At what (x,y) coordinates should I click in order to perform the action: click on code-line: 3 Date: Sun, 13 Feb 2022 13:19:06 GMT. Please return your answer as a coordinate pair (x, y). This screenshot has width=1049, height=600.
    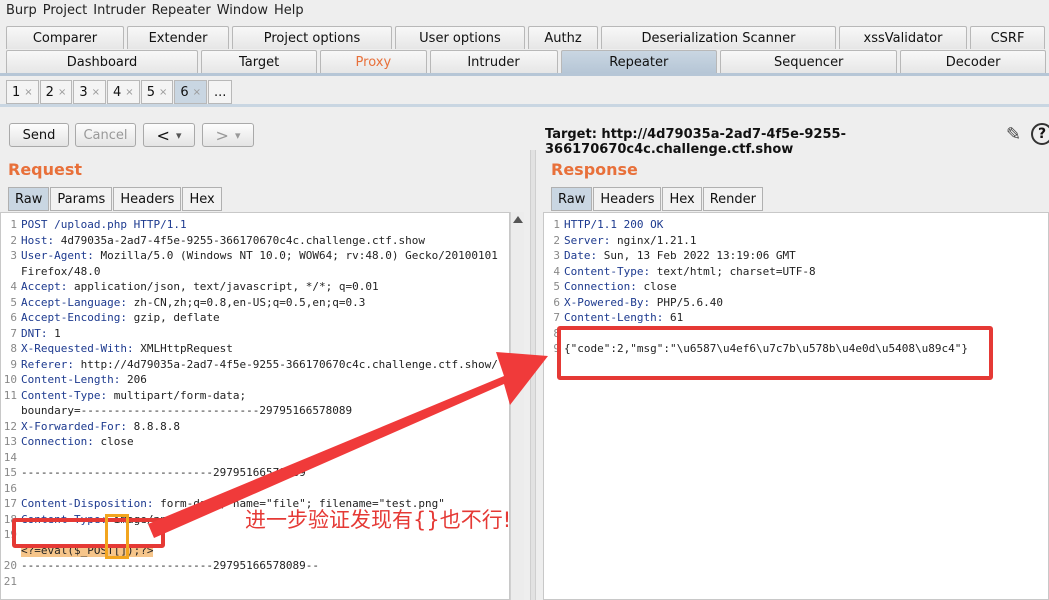
    Looking at the image, I should click on (670, 255).